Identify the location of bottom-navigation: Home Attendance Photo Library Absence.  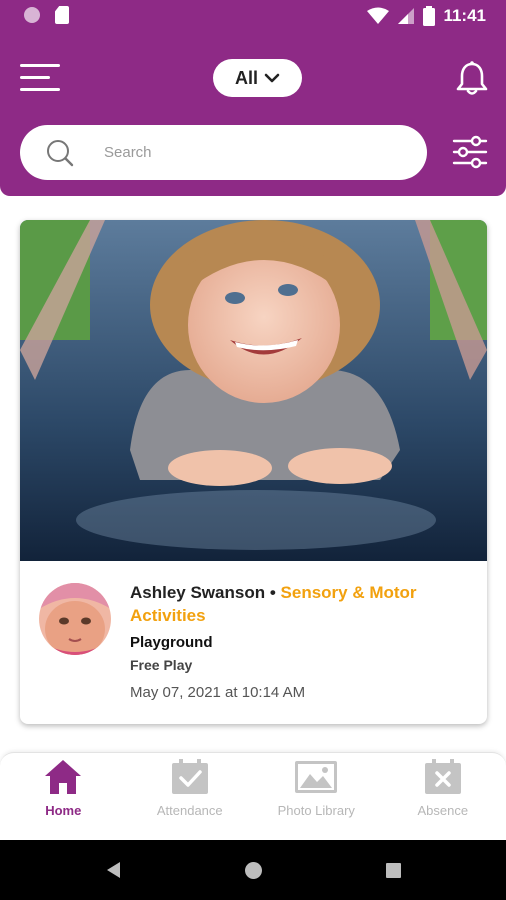
(253, 796).